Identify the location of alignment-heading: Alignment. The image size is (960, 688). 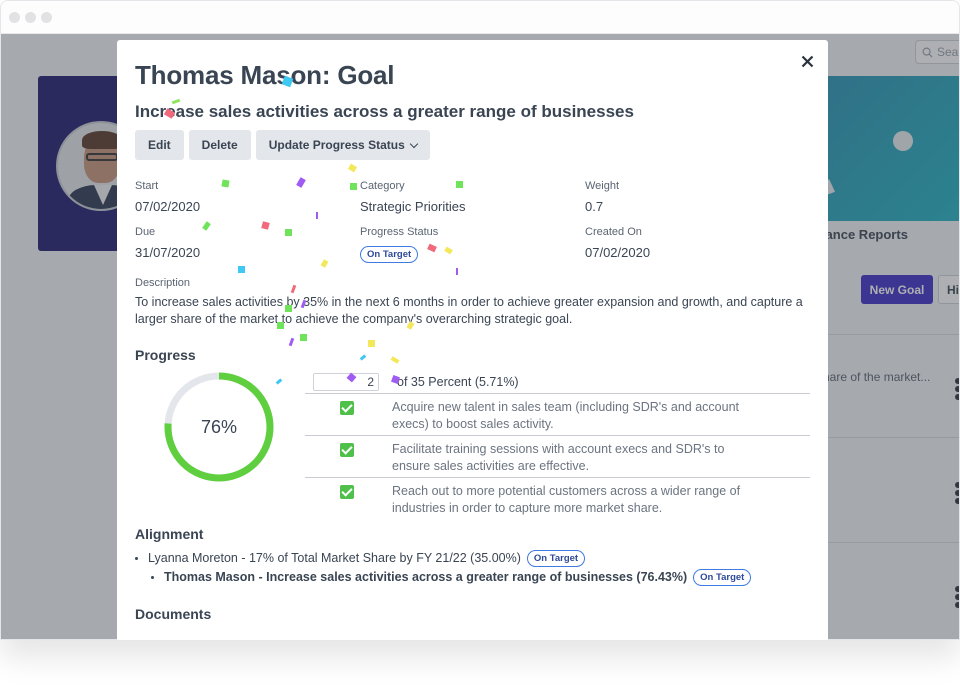
(169, 534).